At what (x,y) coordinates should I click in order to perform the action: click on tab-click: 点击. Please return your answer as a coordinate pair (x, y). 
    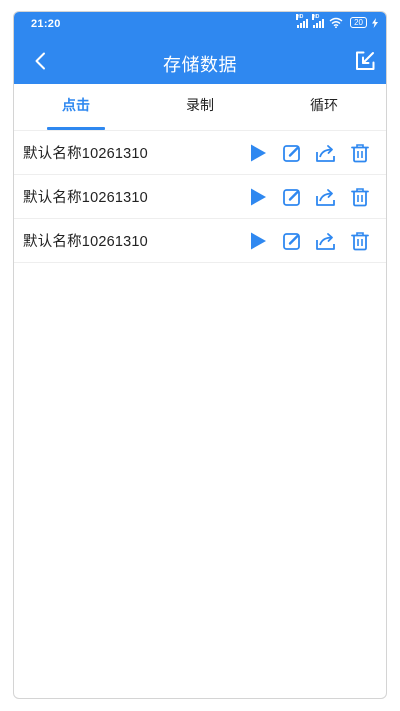
    Looking at the image, I should click on (76, 107).